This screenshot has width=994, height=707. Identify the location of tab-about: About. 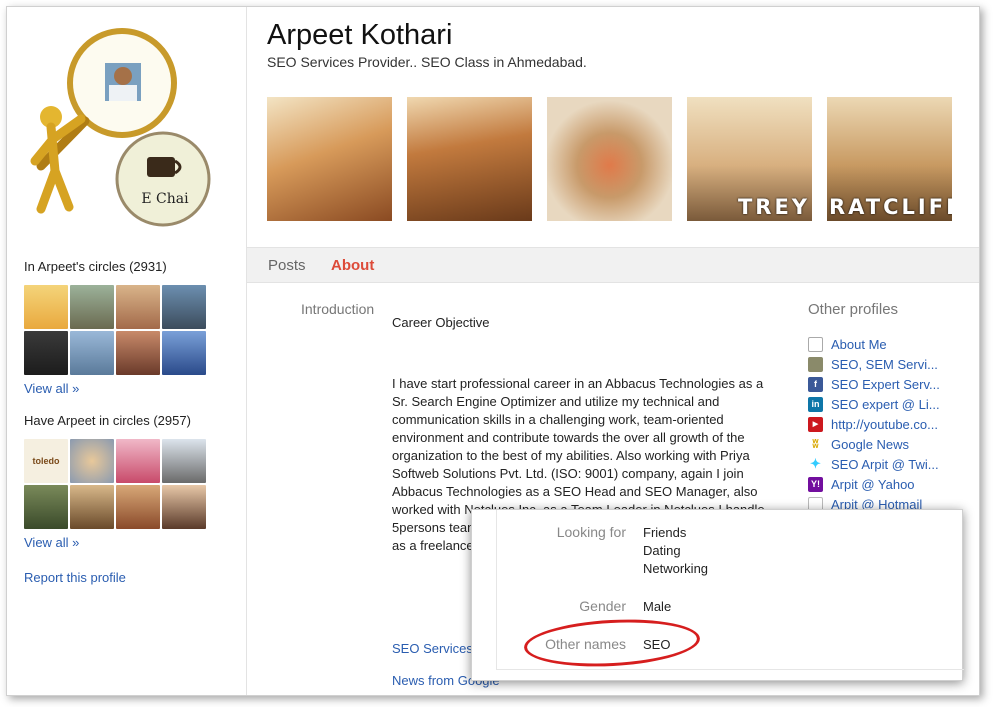
(352, 265).